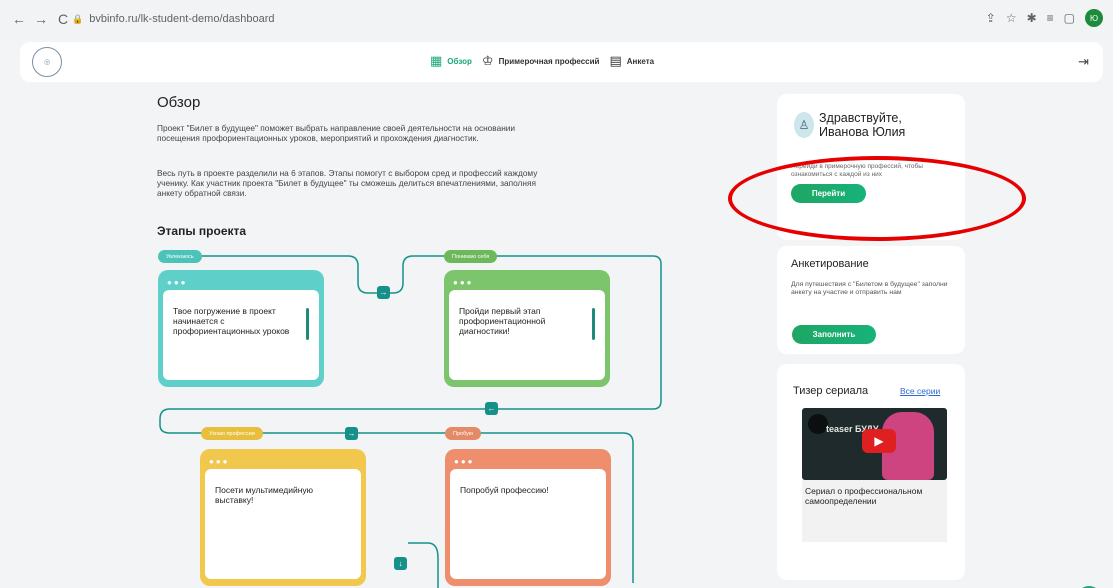  I want to click on stage-card-body: Попробуй профессию!, so click(528, 524).